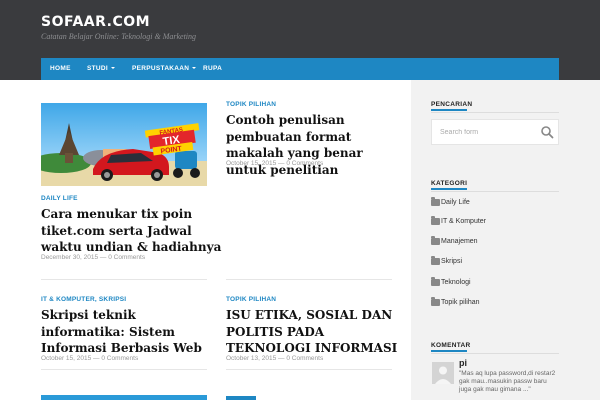 This screenshot has height=400, width=600. I want to click on post-meta: October 13, 2015 — 0 Comments, so click(274, 358).